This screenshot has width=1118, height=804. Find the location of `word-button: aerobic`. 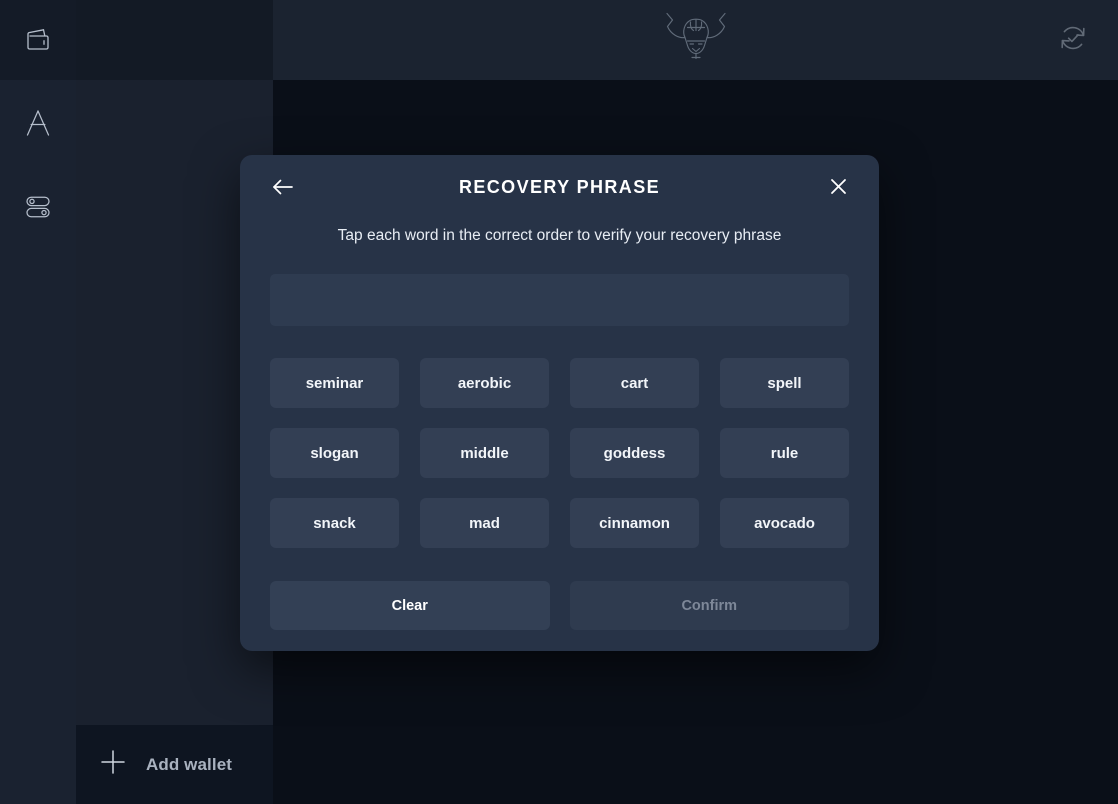

word-button: aerobic is located at coordinates (484, 383).